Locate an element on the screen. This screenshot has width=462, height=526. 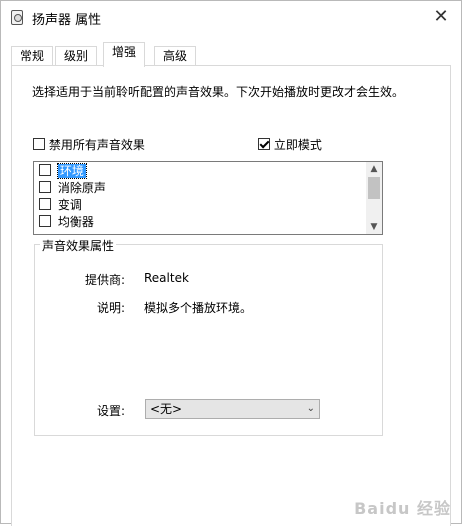
list-item: 变调 is located at coordinates (60, 205).